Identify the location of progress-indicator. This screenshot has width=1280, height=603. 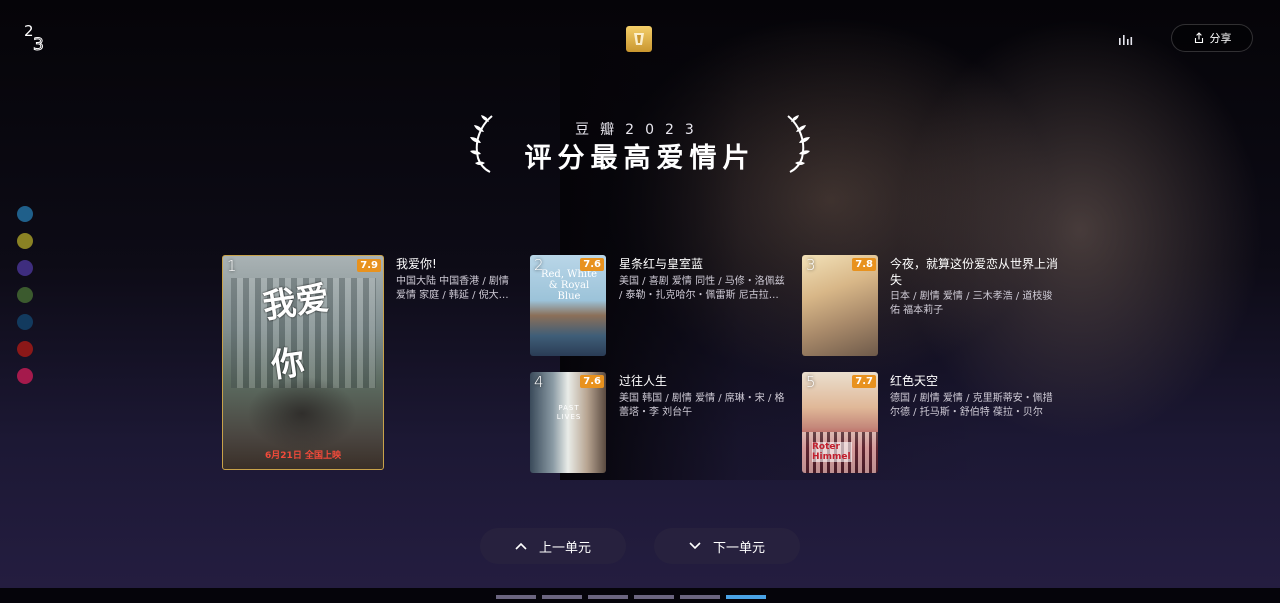
(638, 591).